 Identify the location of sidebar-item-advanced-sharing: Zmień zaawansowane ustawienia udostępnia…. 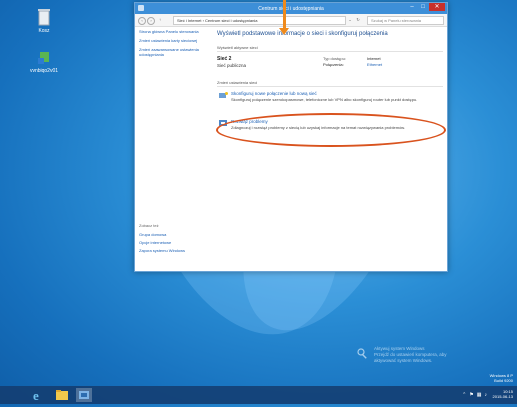
(174, 52).